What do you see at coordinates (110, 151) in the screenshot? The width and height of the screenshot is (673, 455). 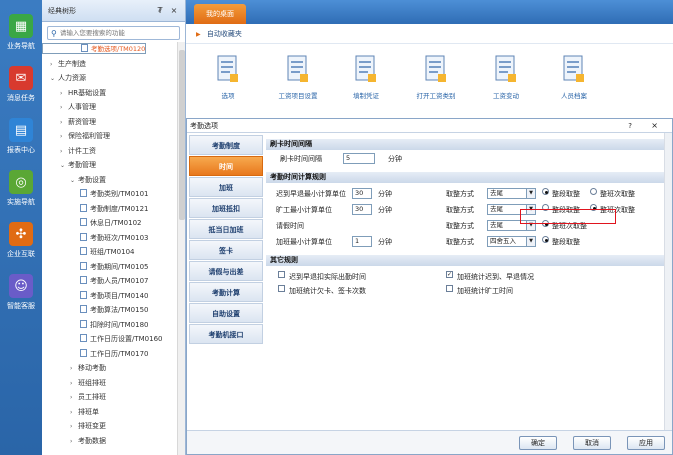 I see `tree-node: › 计件工资` at bounding box center [110, 151].